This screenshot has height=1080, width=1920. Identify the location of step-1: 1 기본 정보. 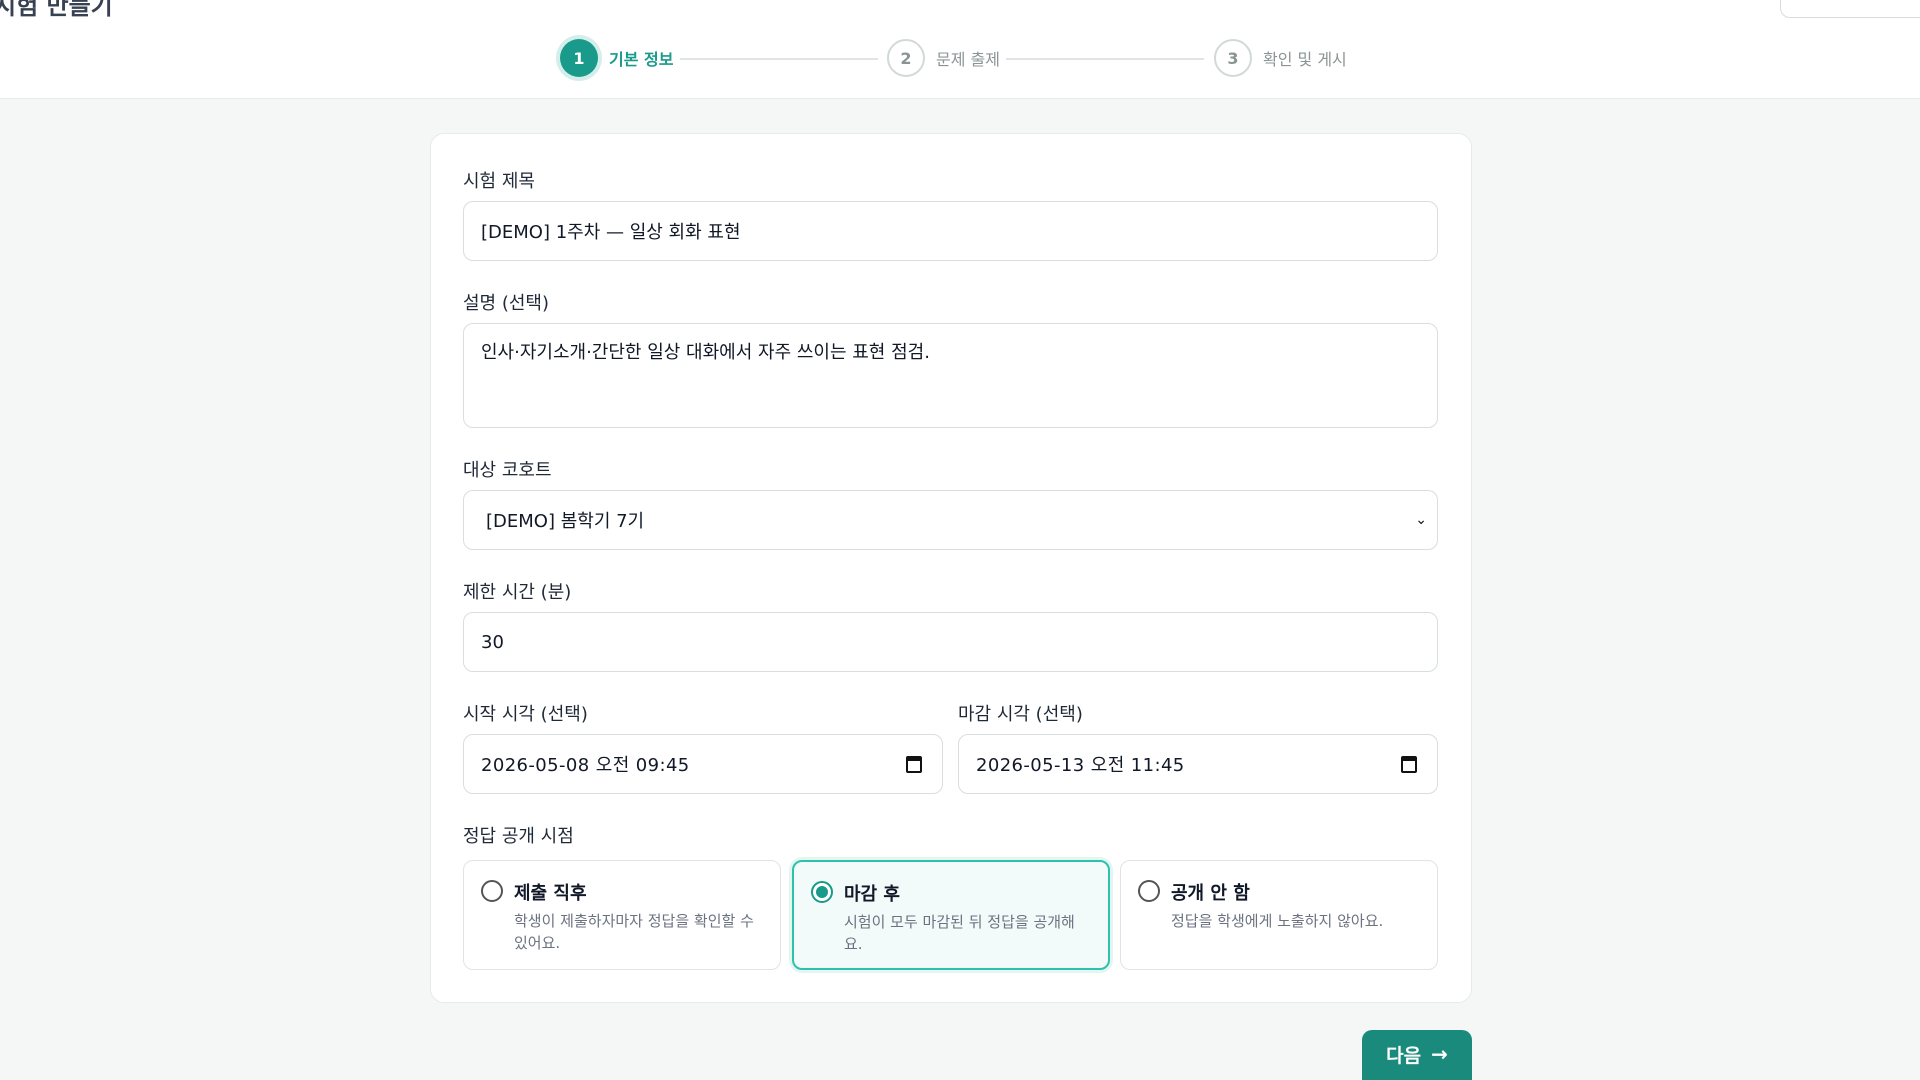
(616, 58).